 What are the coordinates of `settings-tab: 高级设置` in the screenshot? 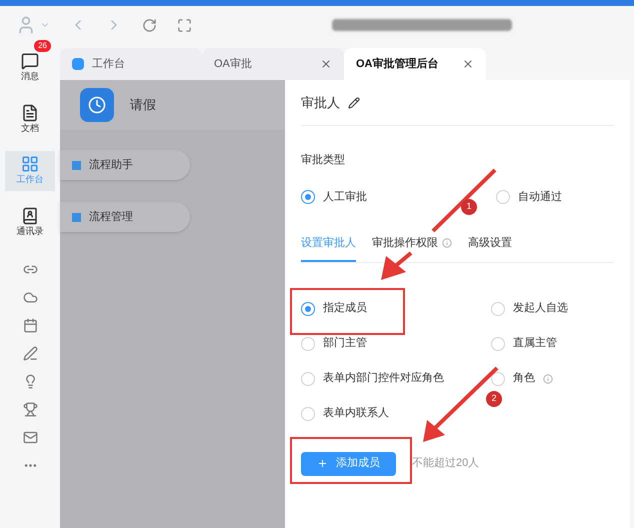 It's located at (490, 248).